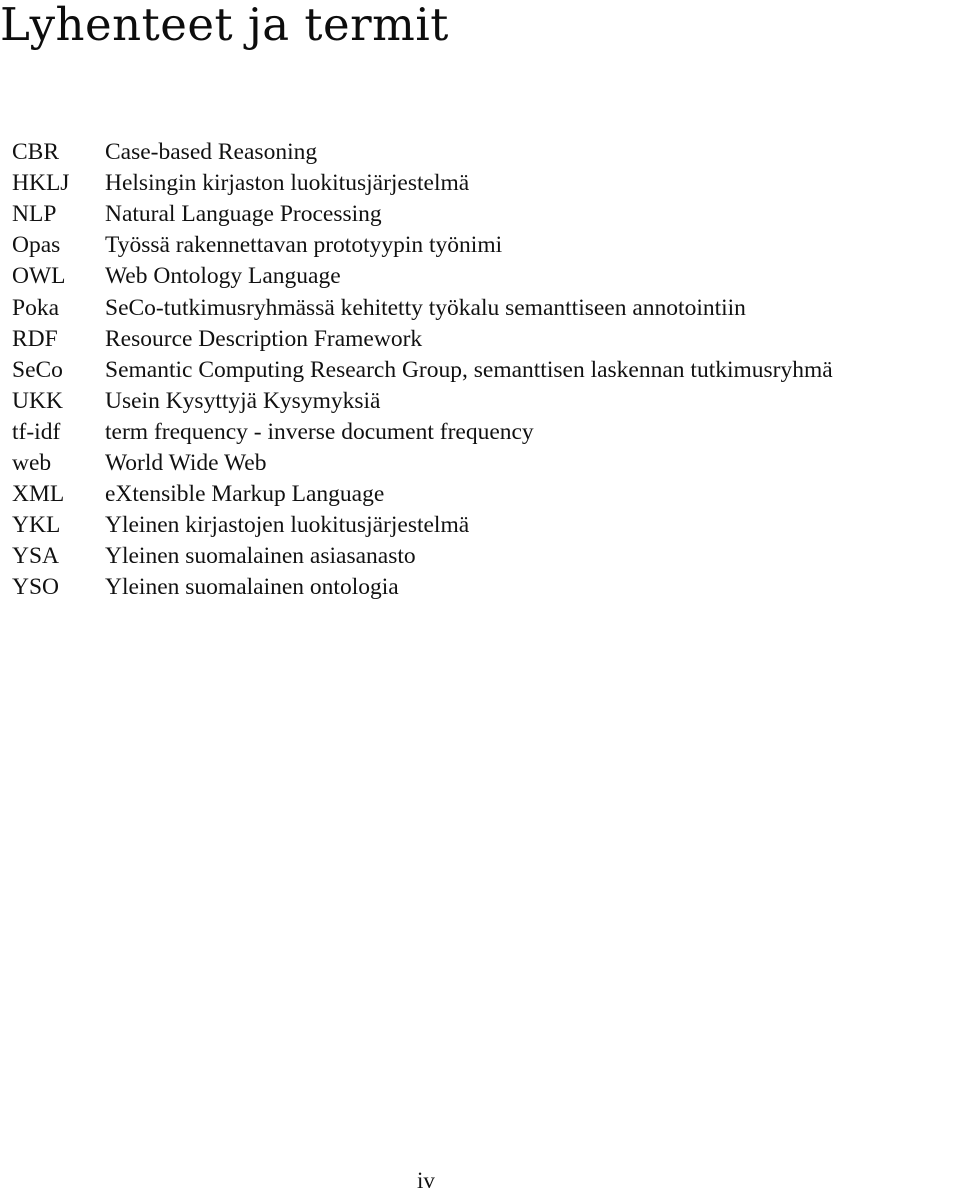 The width and height of the screenshot is (960, 1196). Describe the element at coordinates (304, 245) in the screenshot. I see `definition: Työssä rakennettavan prototyypin työnimi` at that location.